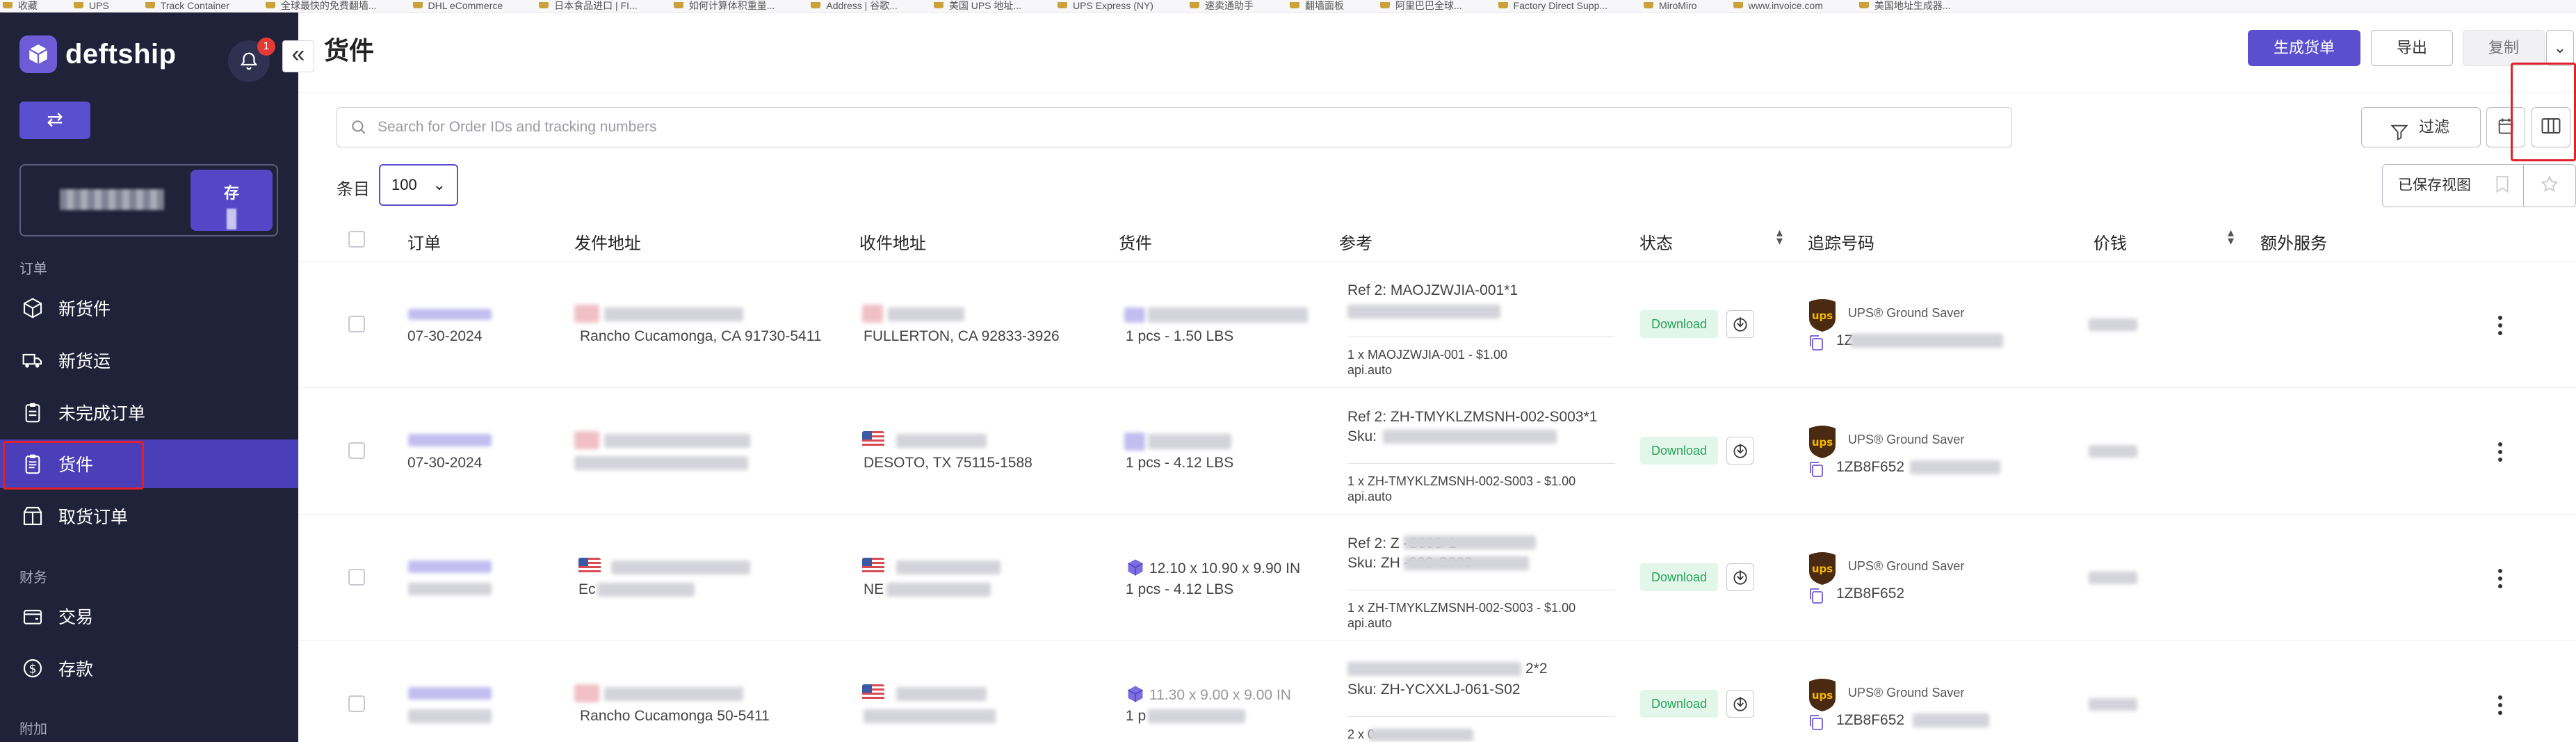 The image size is (2576, 742). What do you see at coordinates (149, 308) in the screenshot?
I see `sidebar-item-new-shipment: 新货件` at bounding box center [149, 308].